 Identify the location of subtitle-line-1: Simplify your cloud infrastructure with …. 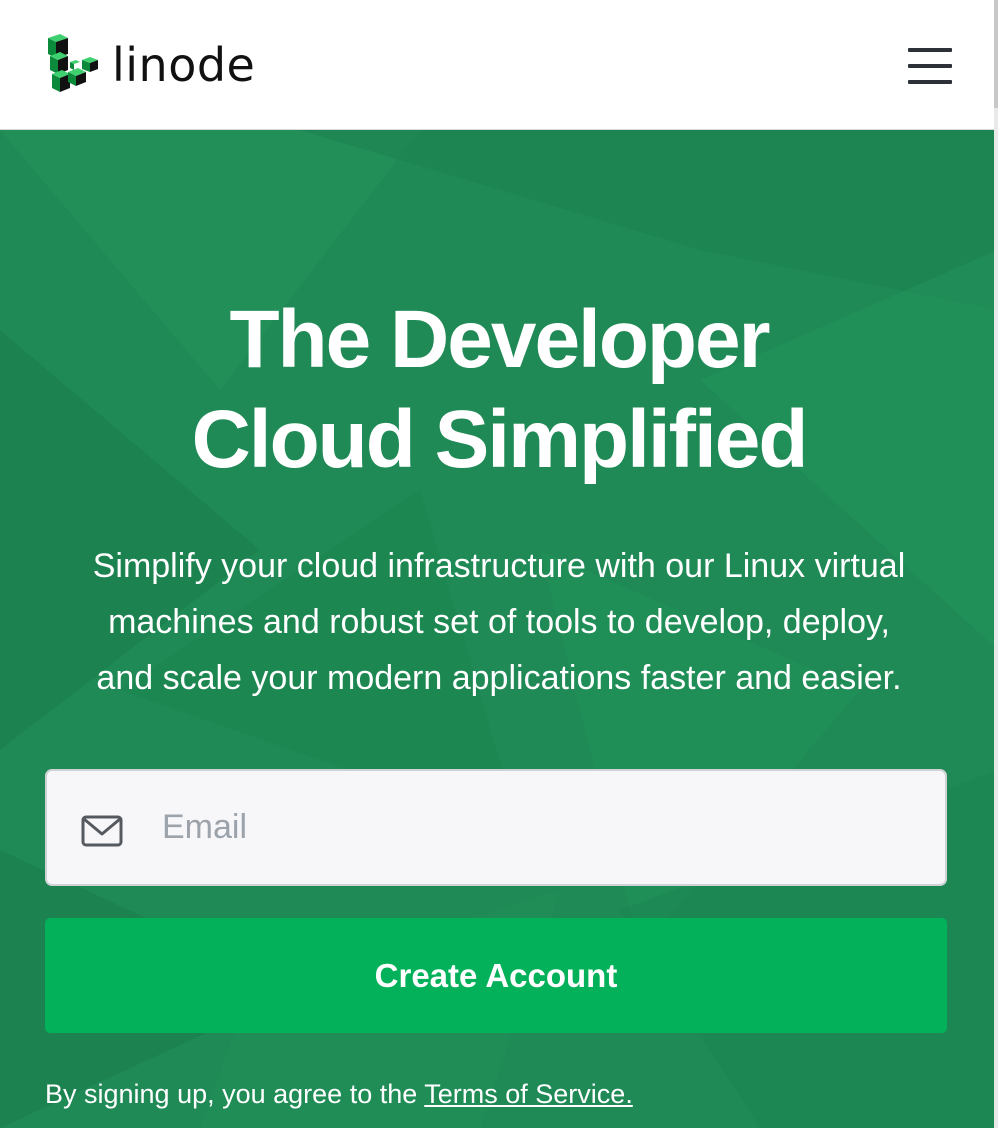
(499, 566).